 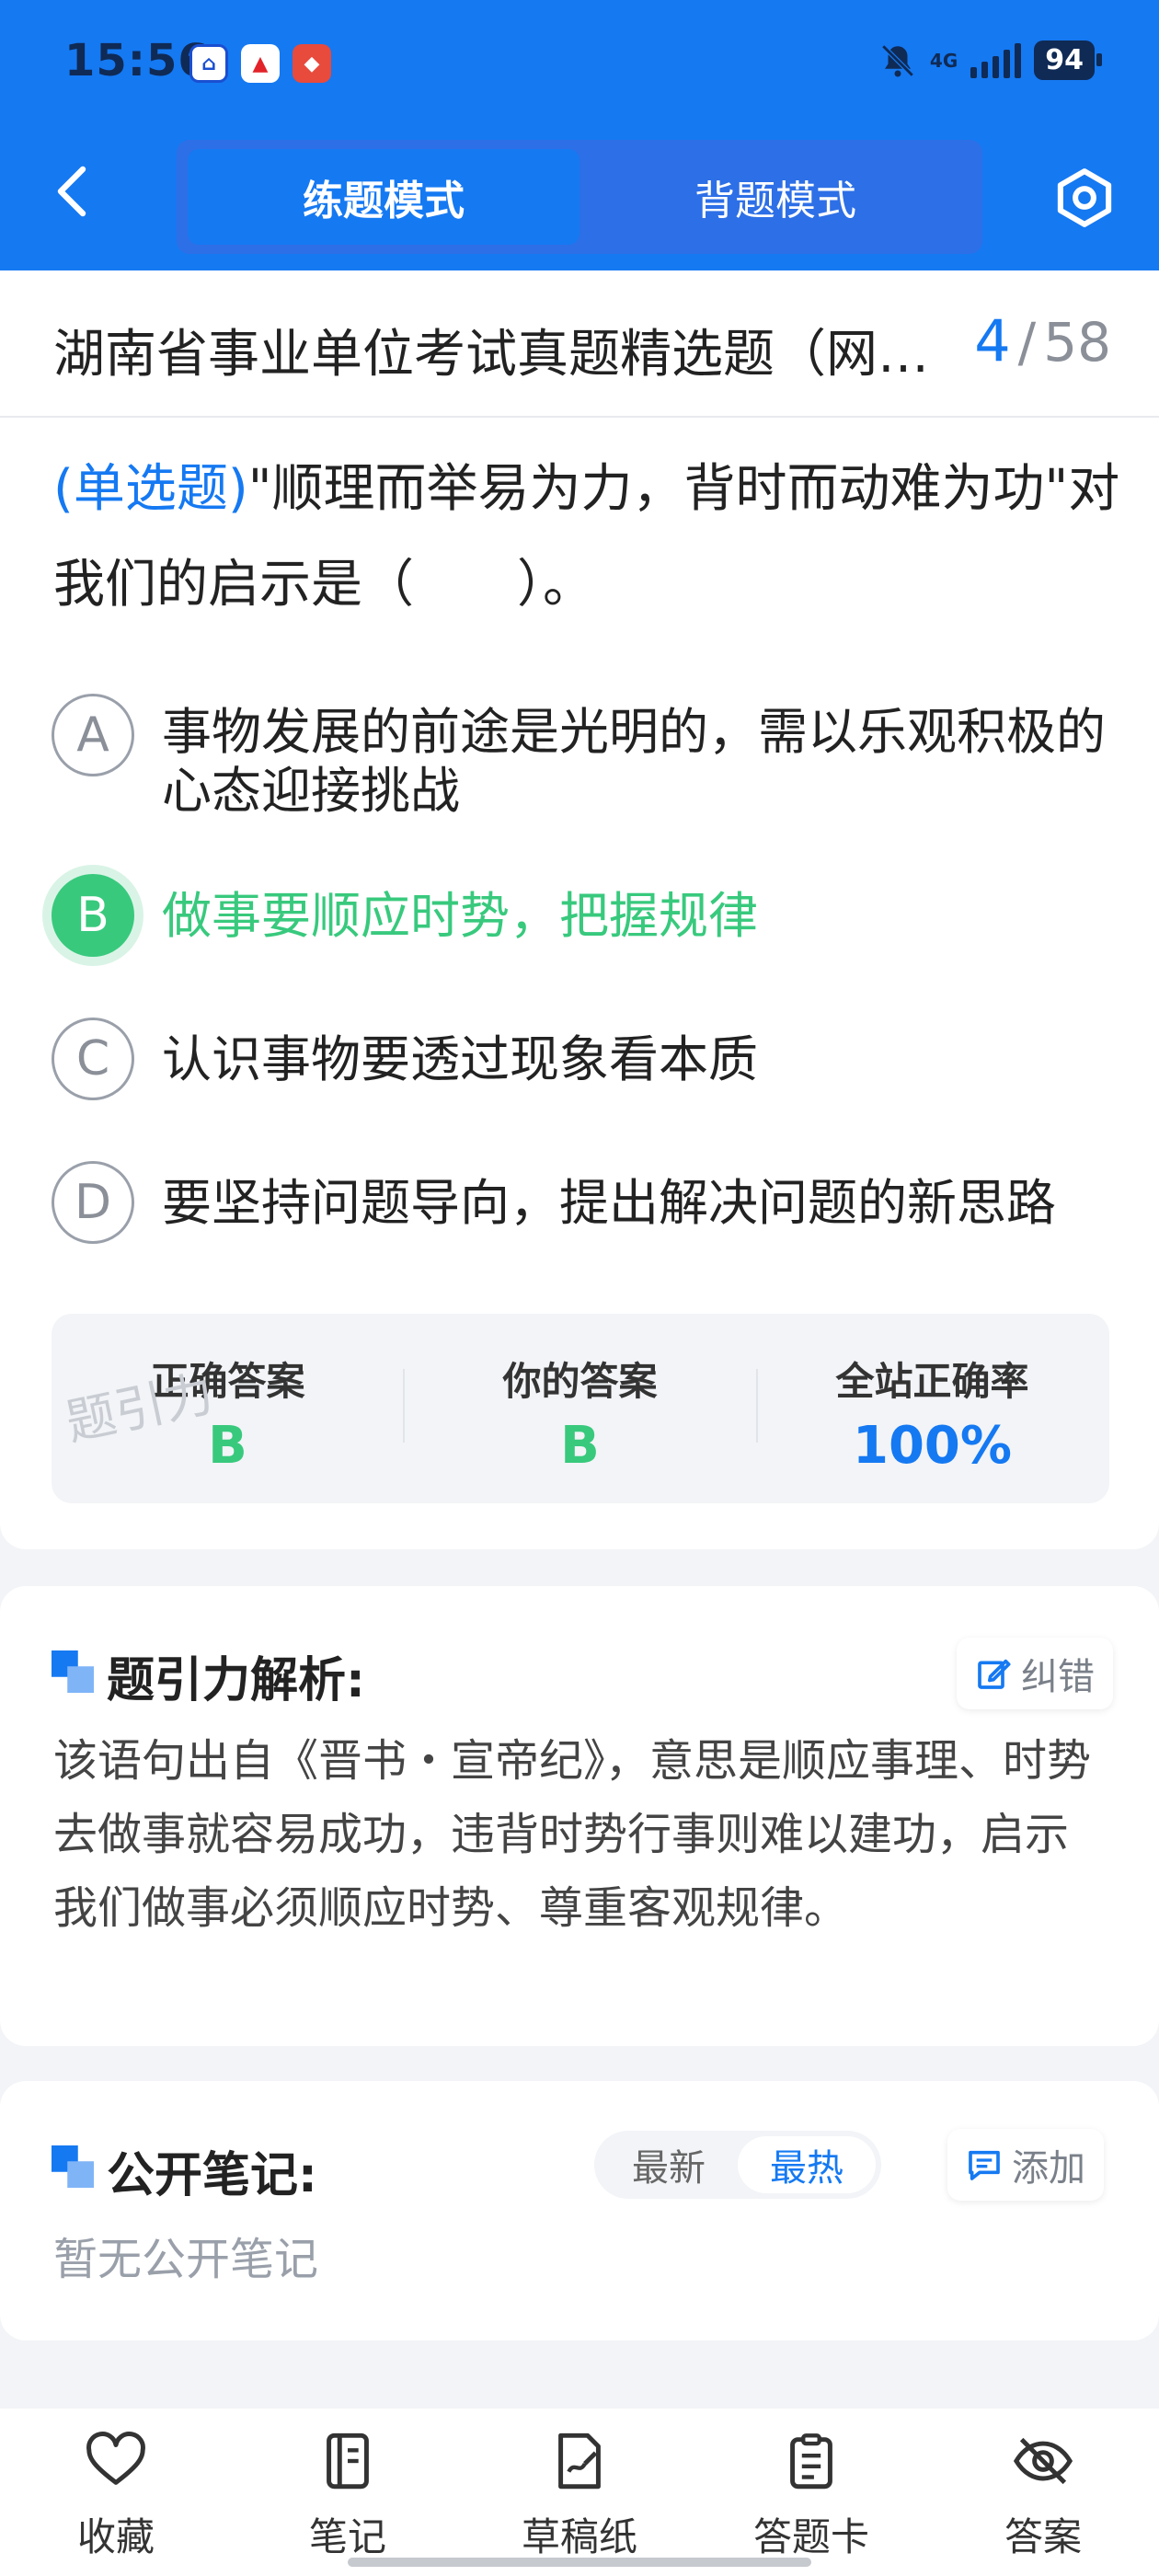 What do you see at coordinates (137, 60) in the screenshot?
I see `status-time: 15:56` at bounding box center [137, 60].